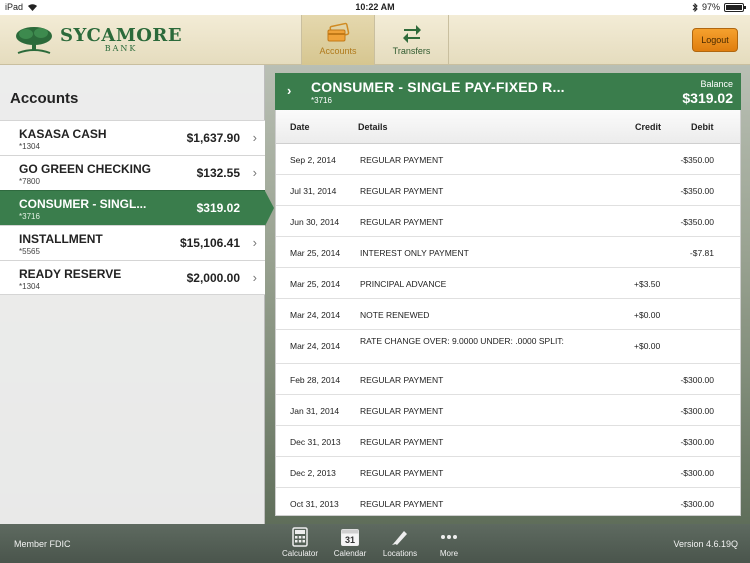  What do you see at coordinates (313, 473) in the screenshot?
I see `transaction-date: Dec 2, 2013` at bounding box center [313, 473].